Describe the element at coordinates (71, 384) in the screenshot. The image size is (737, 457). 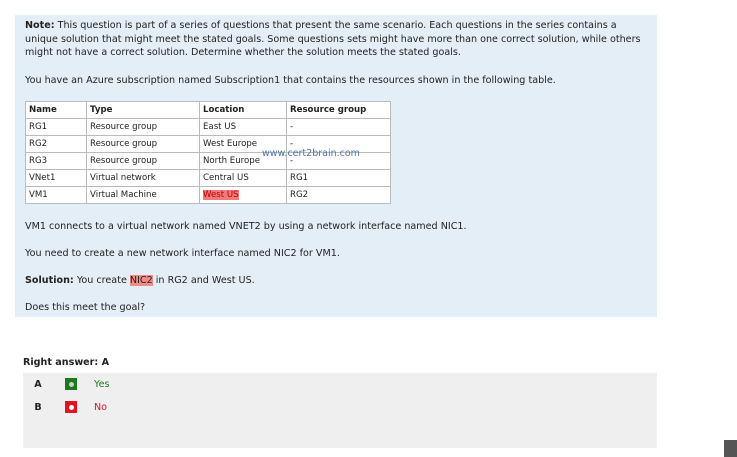
I see `correct-radio-icon` at that location.